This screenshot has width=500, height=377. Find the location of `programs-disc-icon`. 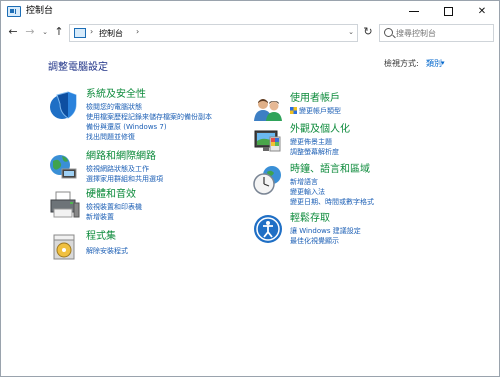

programs-disc-icon is located at coordinates (64, 247).